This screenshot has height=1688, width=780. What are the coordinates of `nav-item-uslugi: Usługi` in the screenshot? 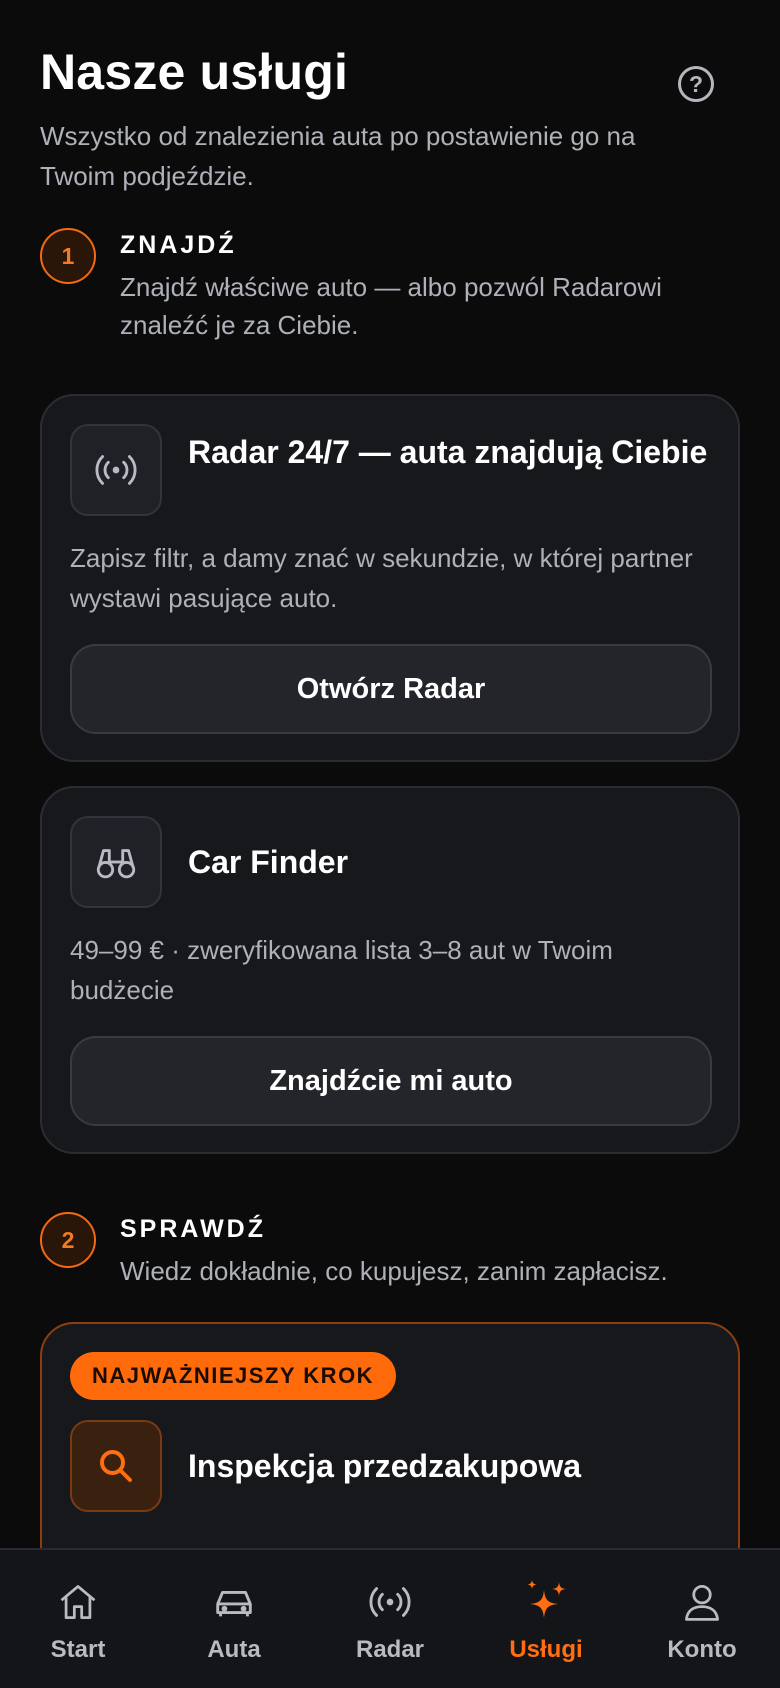 It's located at (546, 1619).